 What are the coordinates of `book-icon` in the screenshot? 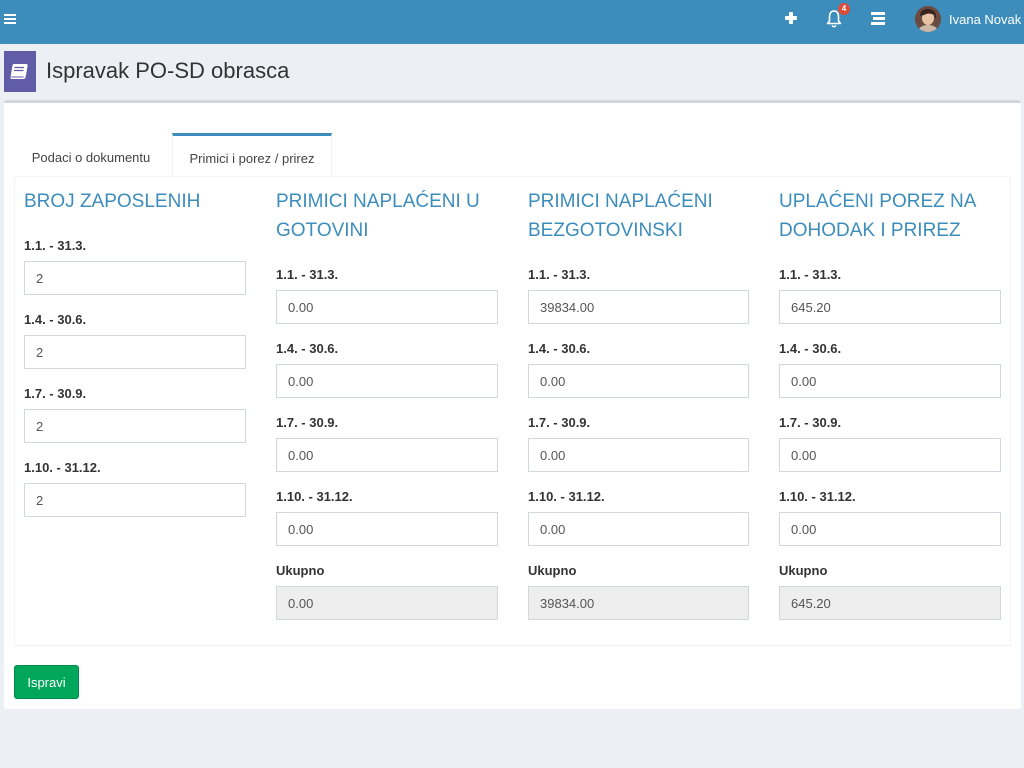 It's located at (20, 71).